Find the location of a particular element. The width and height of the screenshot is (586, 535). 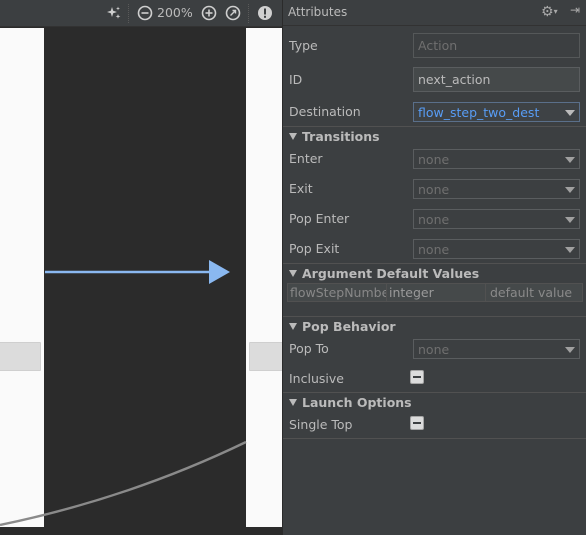

launch-options-header-text: Launch Options is located at coordinates (357, 402).